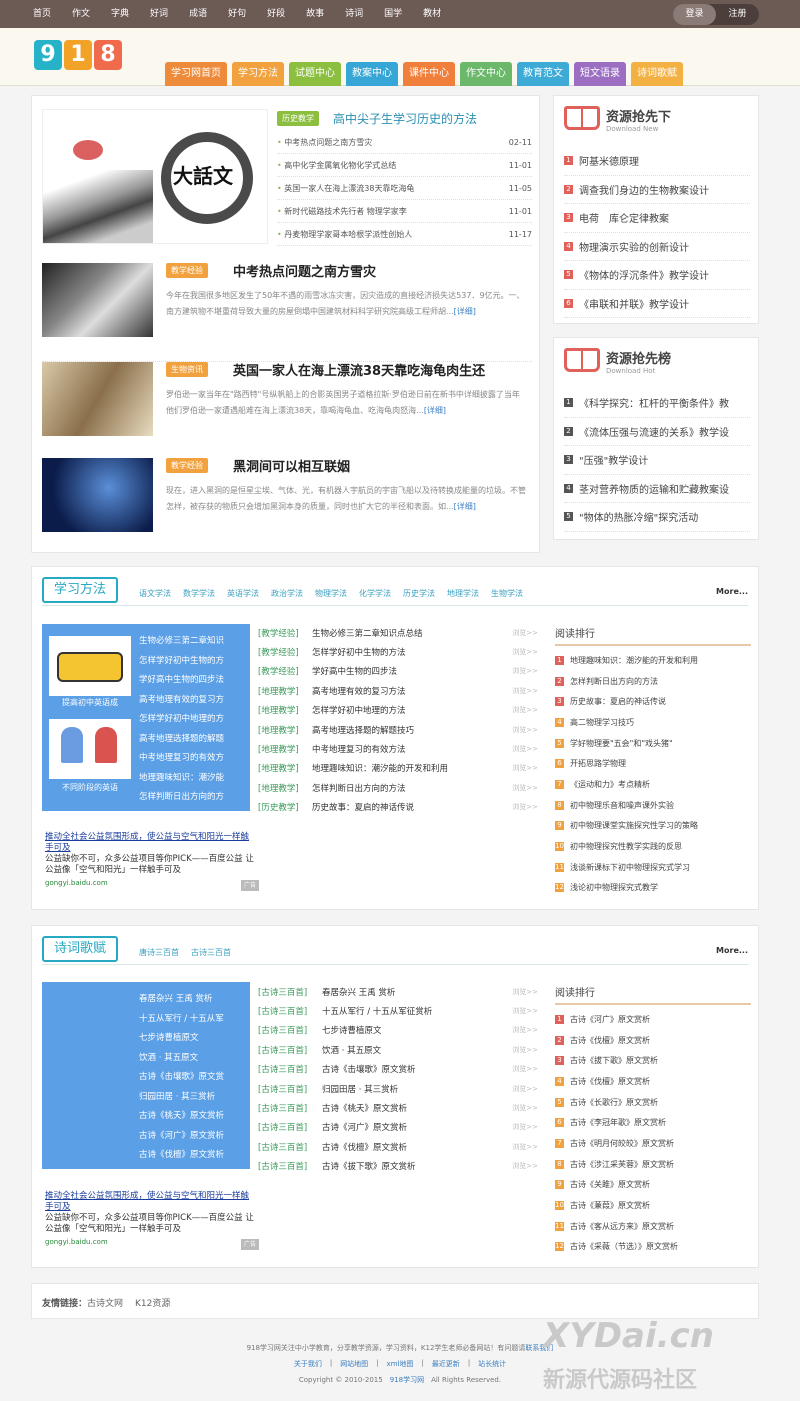 The width and height of the screenshot is (800, 1401). Describe the element at coordinates (492, 1364) in the screenshot. I see `footer-link: 站长统计` at that location.